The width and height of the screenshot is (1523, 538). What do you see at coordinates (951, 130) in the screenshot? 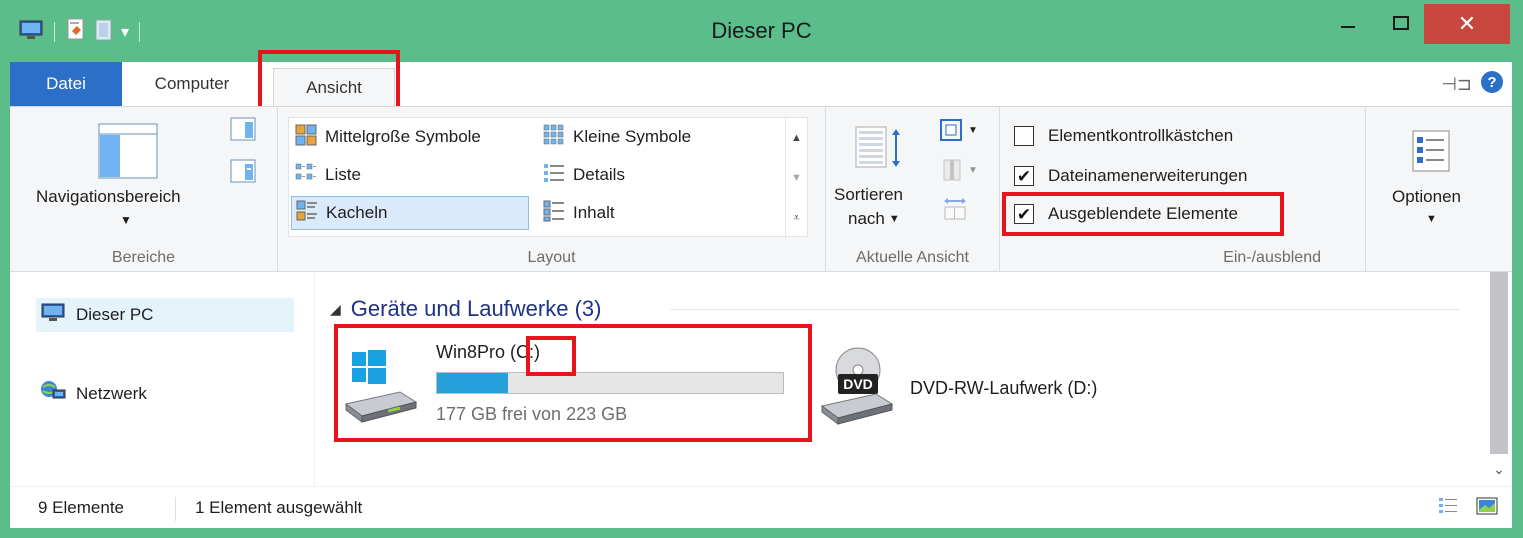
I see `group-by-icon` at bounding box center [951, 130].